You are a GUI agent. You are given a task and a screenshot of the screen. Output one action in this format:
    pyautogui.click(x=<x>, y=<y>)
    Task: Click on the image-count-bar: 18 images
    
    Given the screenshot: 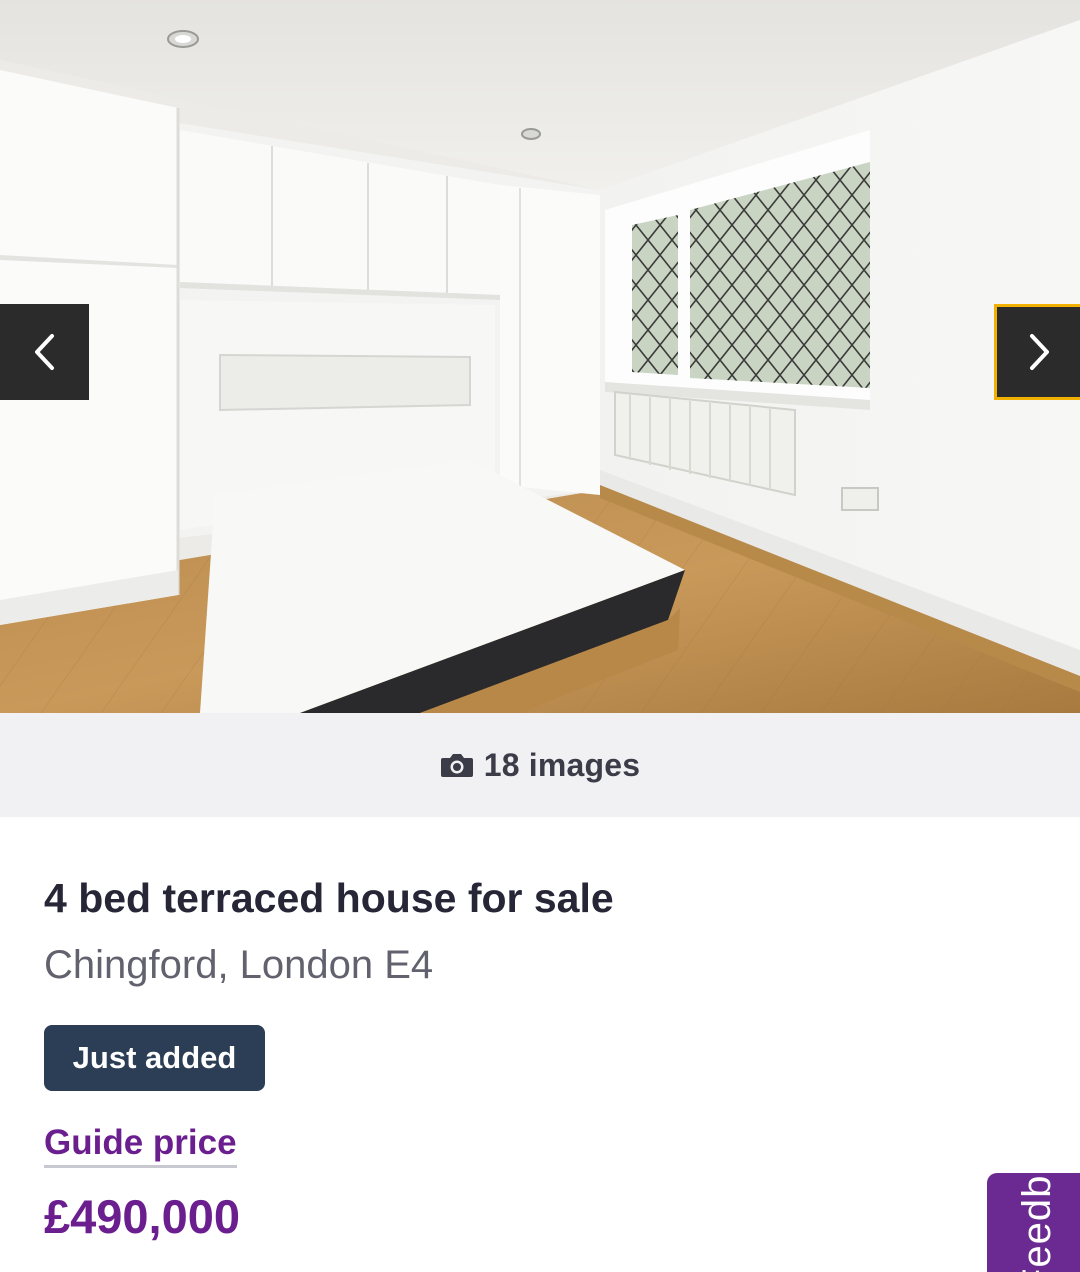 What is the action you would take?
    pyautogui.click(x=540, y=765)
    